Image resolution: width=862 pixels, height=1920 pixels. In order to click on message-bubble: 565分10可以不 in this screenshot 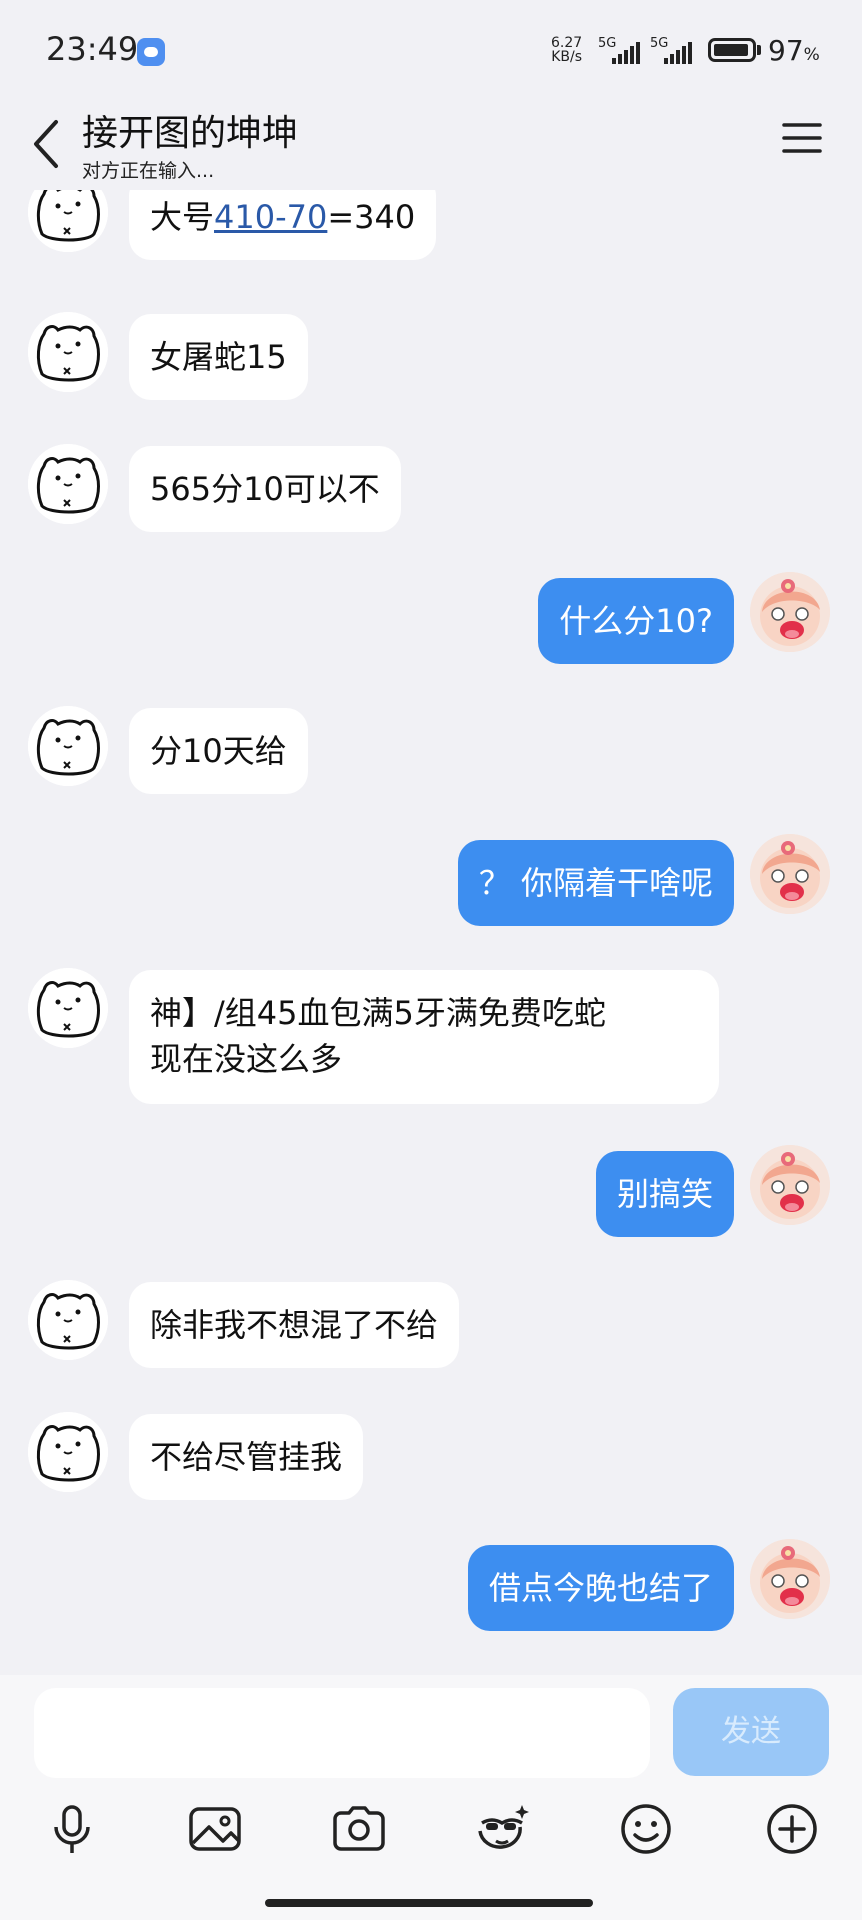, I will do `click(265, 489)`.